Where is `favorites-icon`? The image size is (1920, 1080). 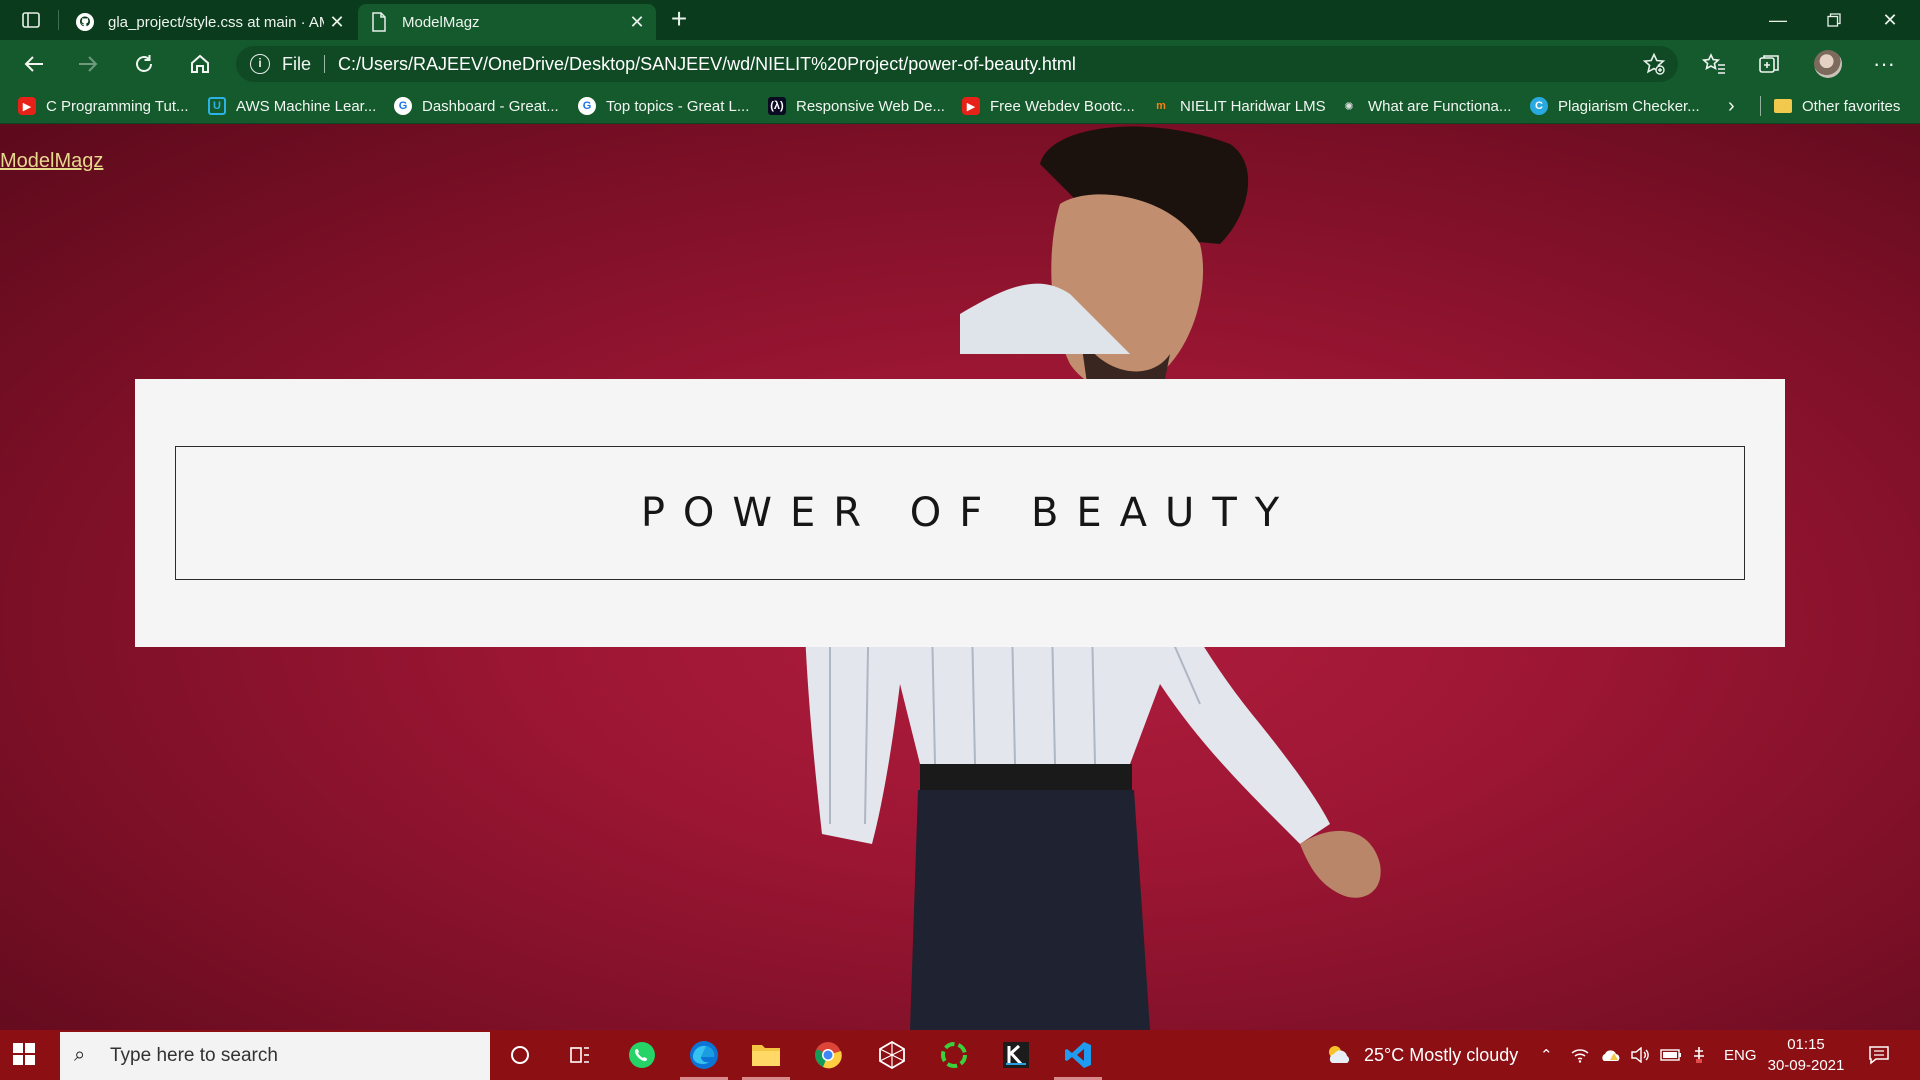 favorites-icon is located at coordinates (1714, 64).